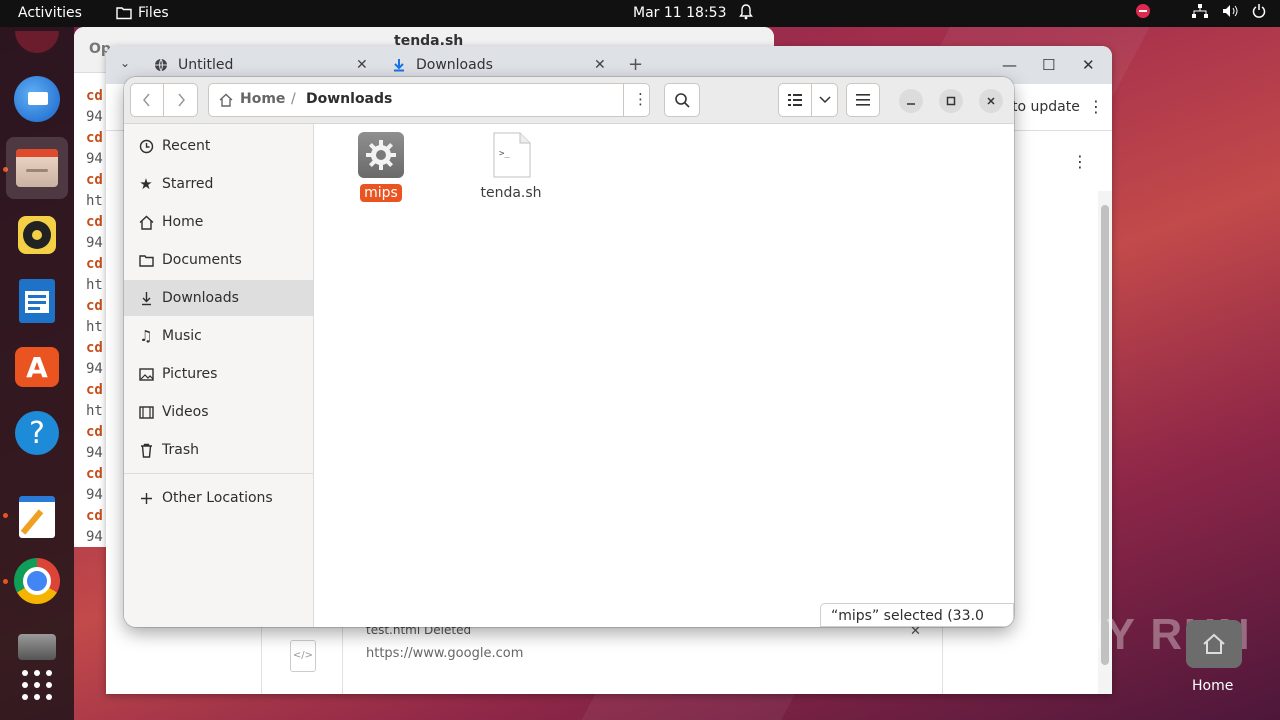 This screenshot has width=1280, height=720. Describe the element at coordinates (218, 260) in the screenshot. I see `sidebar-item-documents: Documents` at that location.